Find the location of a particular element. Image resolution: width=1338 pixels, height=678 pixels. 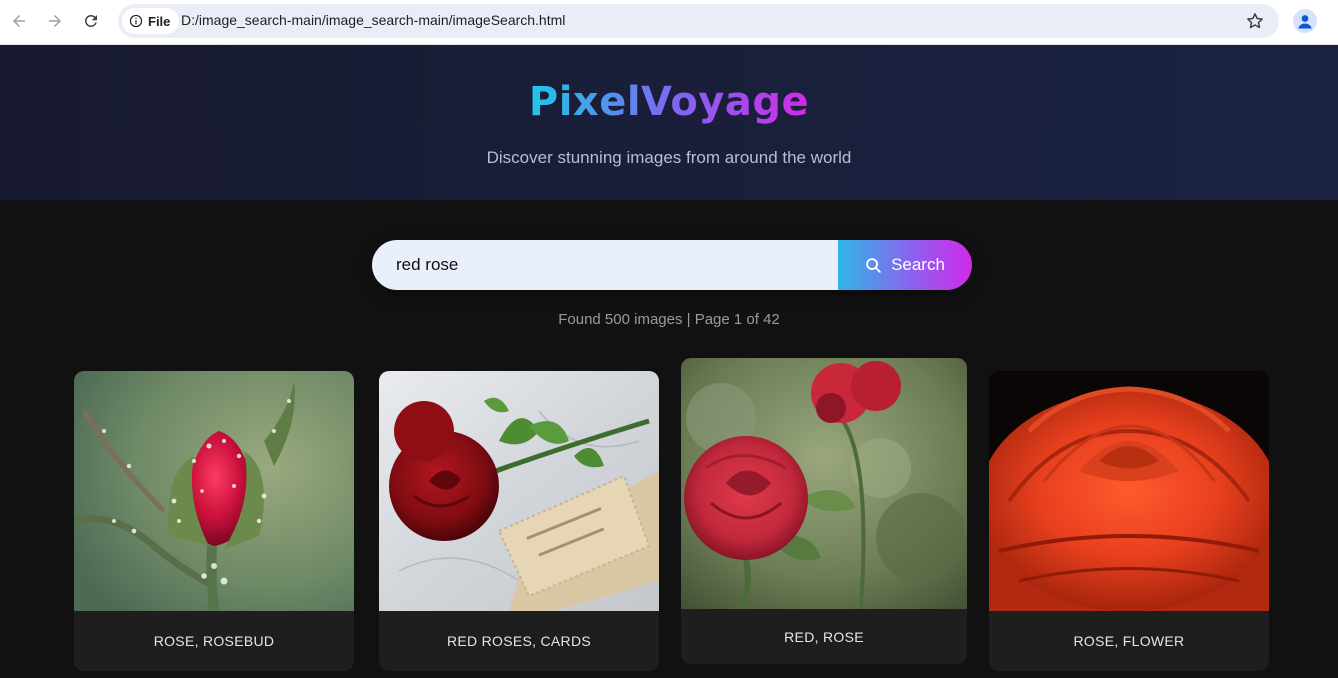

arrow-left-icon is located at coordinates (19, 21).